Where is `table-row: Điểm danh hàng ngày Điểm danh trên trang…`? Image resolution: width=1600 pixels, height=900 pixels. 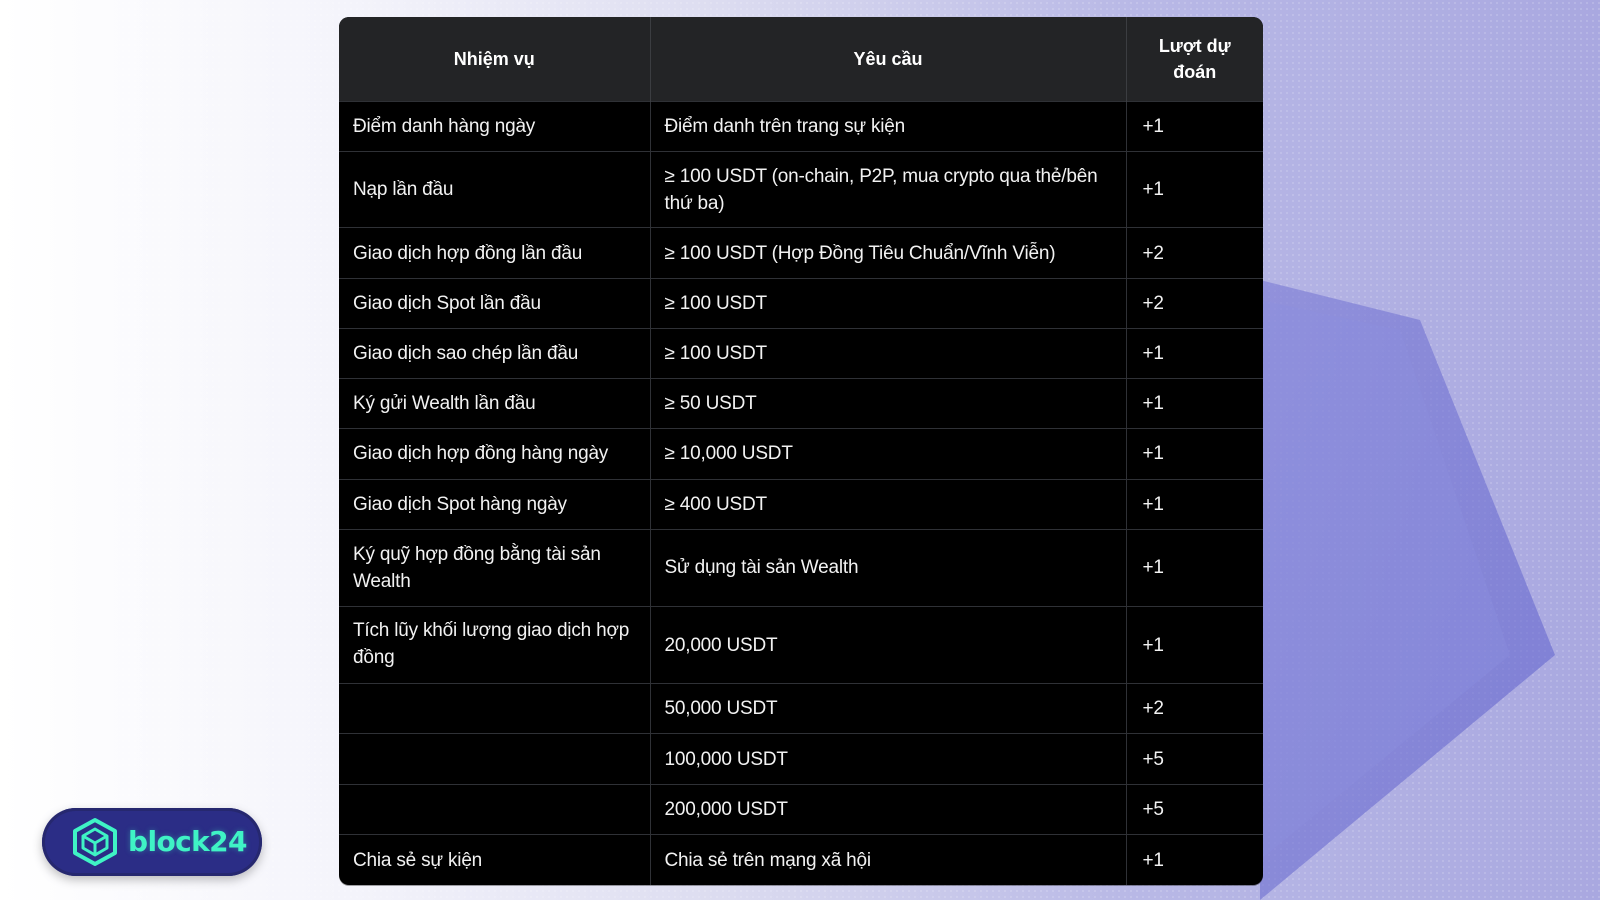 table-row: Điểm danh hàng ngày Điểm danh trên trang… is located at coordinates (801, 126).